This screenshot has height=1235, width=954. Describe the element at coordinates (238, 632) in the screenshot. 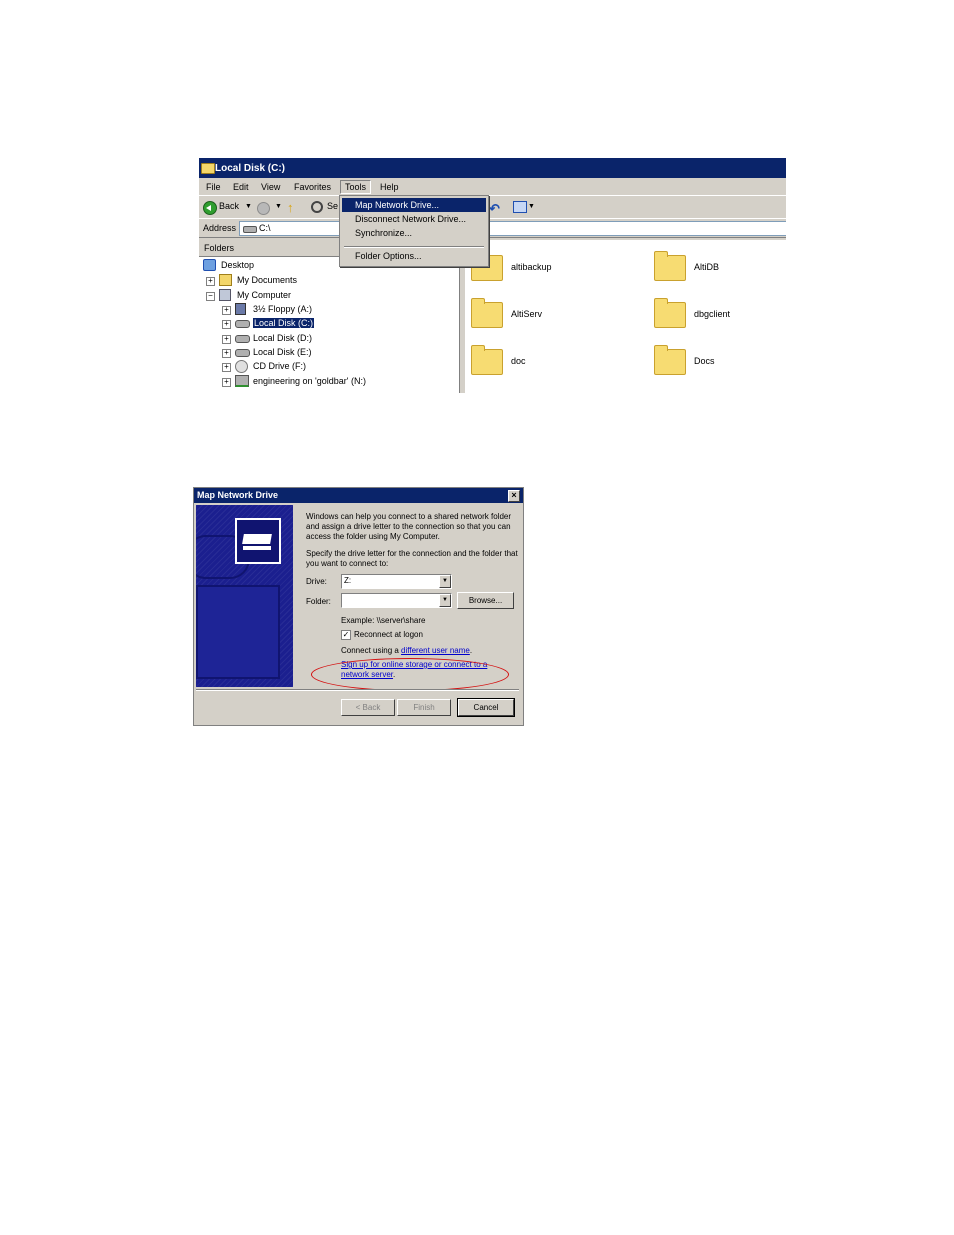

I see `banner-shape` at that location.